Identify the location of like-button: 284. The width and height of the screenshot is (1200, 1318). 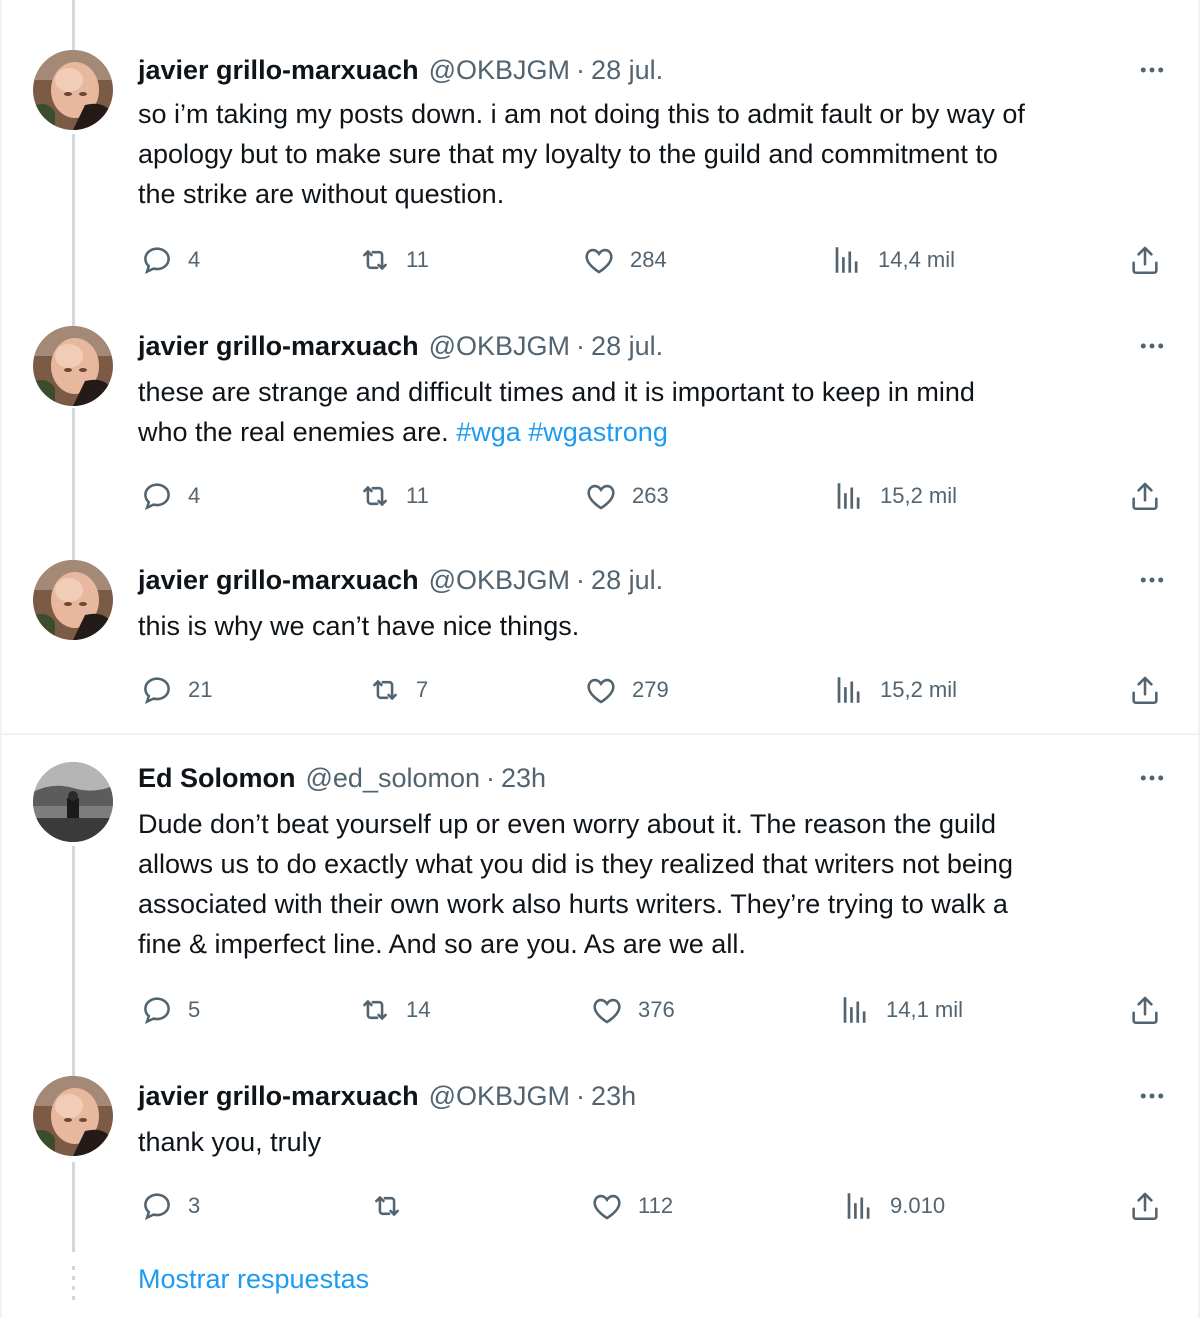
(624, 260).